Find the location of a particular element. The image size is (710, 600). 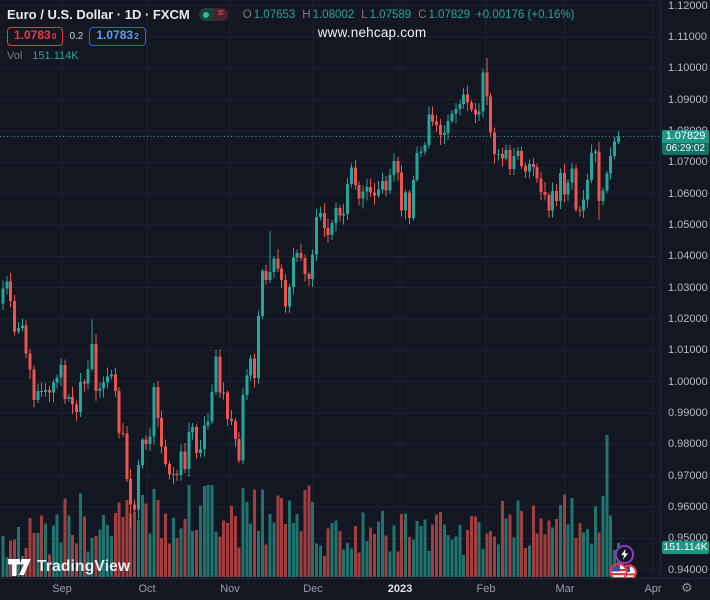

price-axis-label: 1.07000 is located at coordinates (688, 162).